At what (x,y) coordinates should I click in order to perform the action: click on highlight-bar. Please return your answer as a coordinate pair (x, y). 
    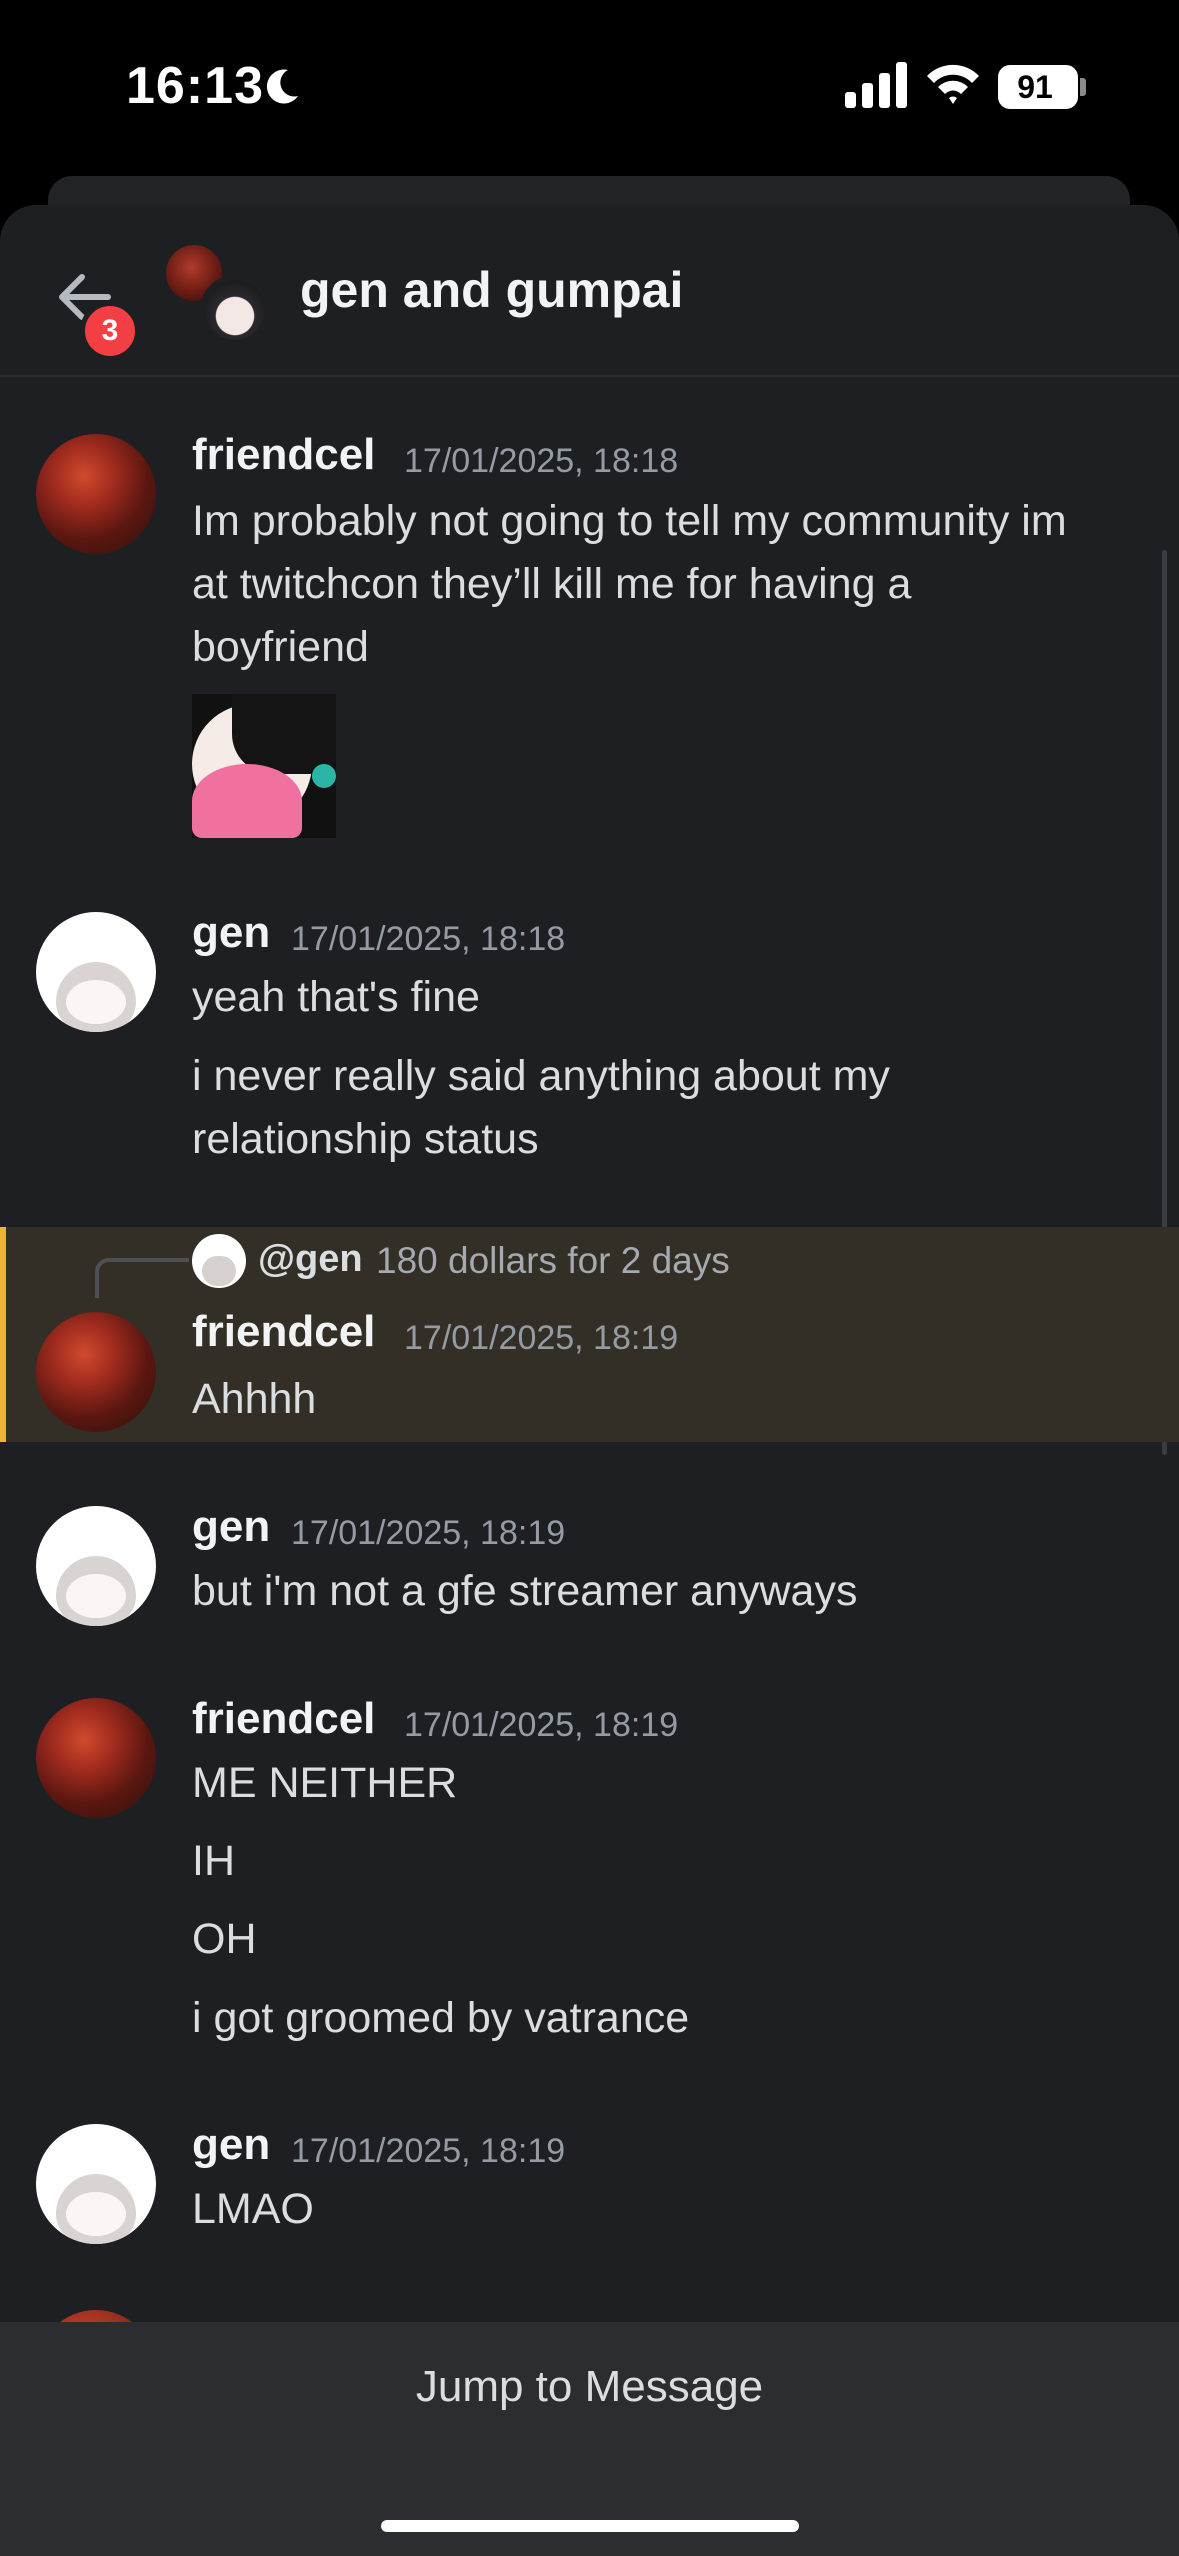
    Looking at the image, I should click on (3, 1334).